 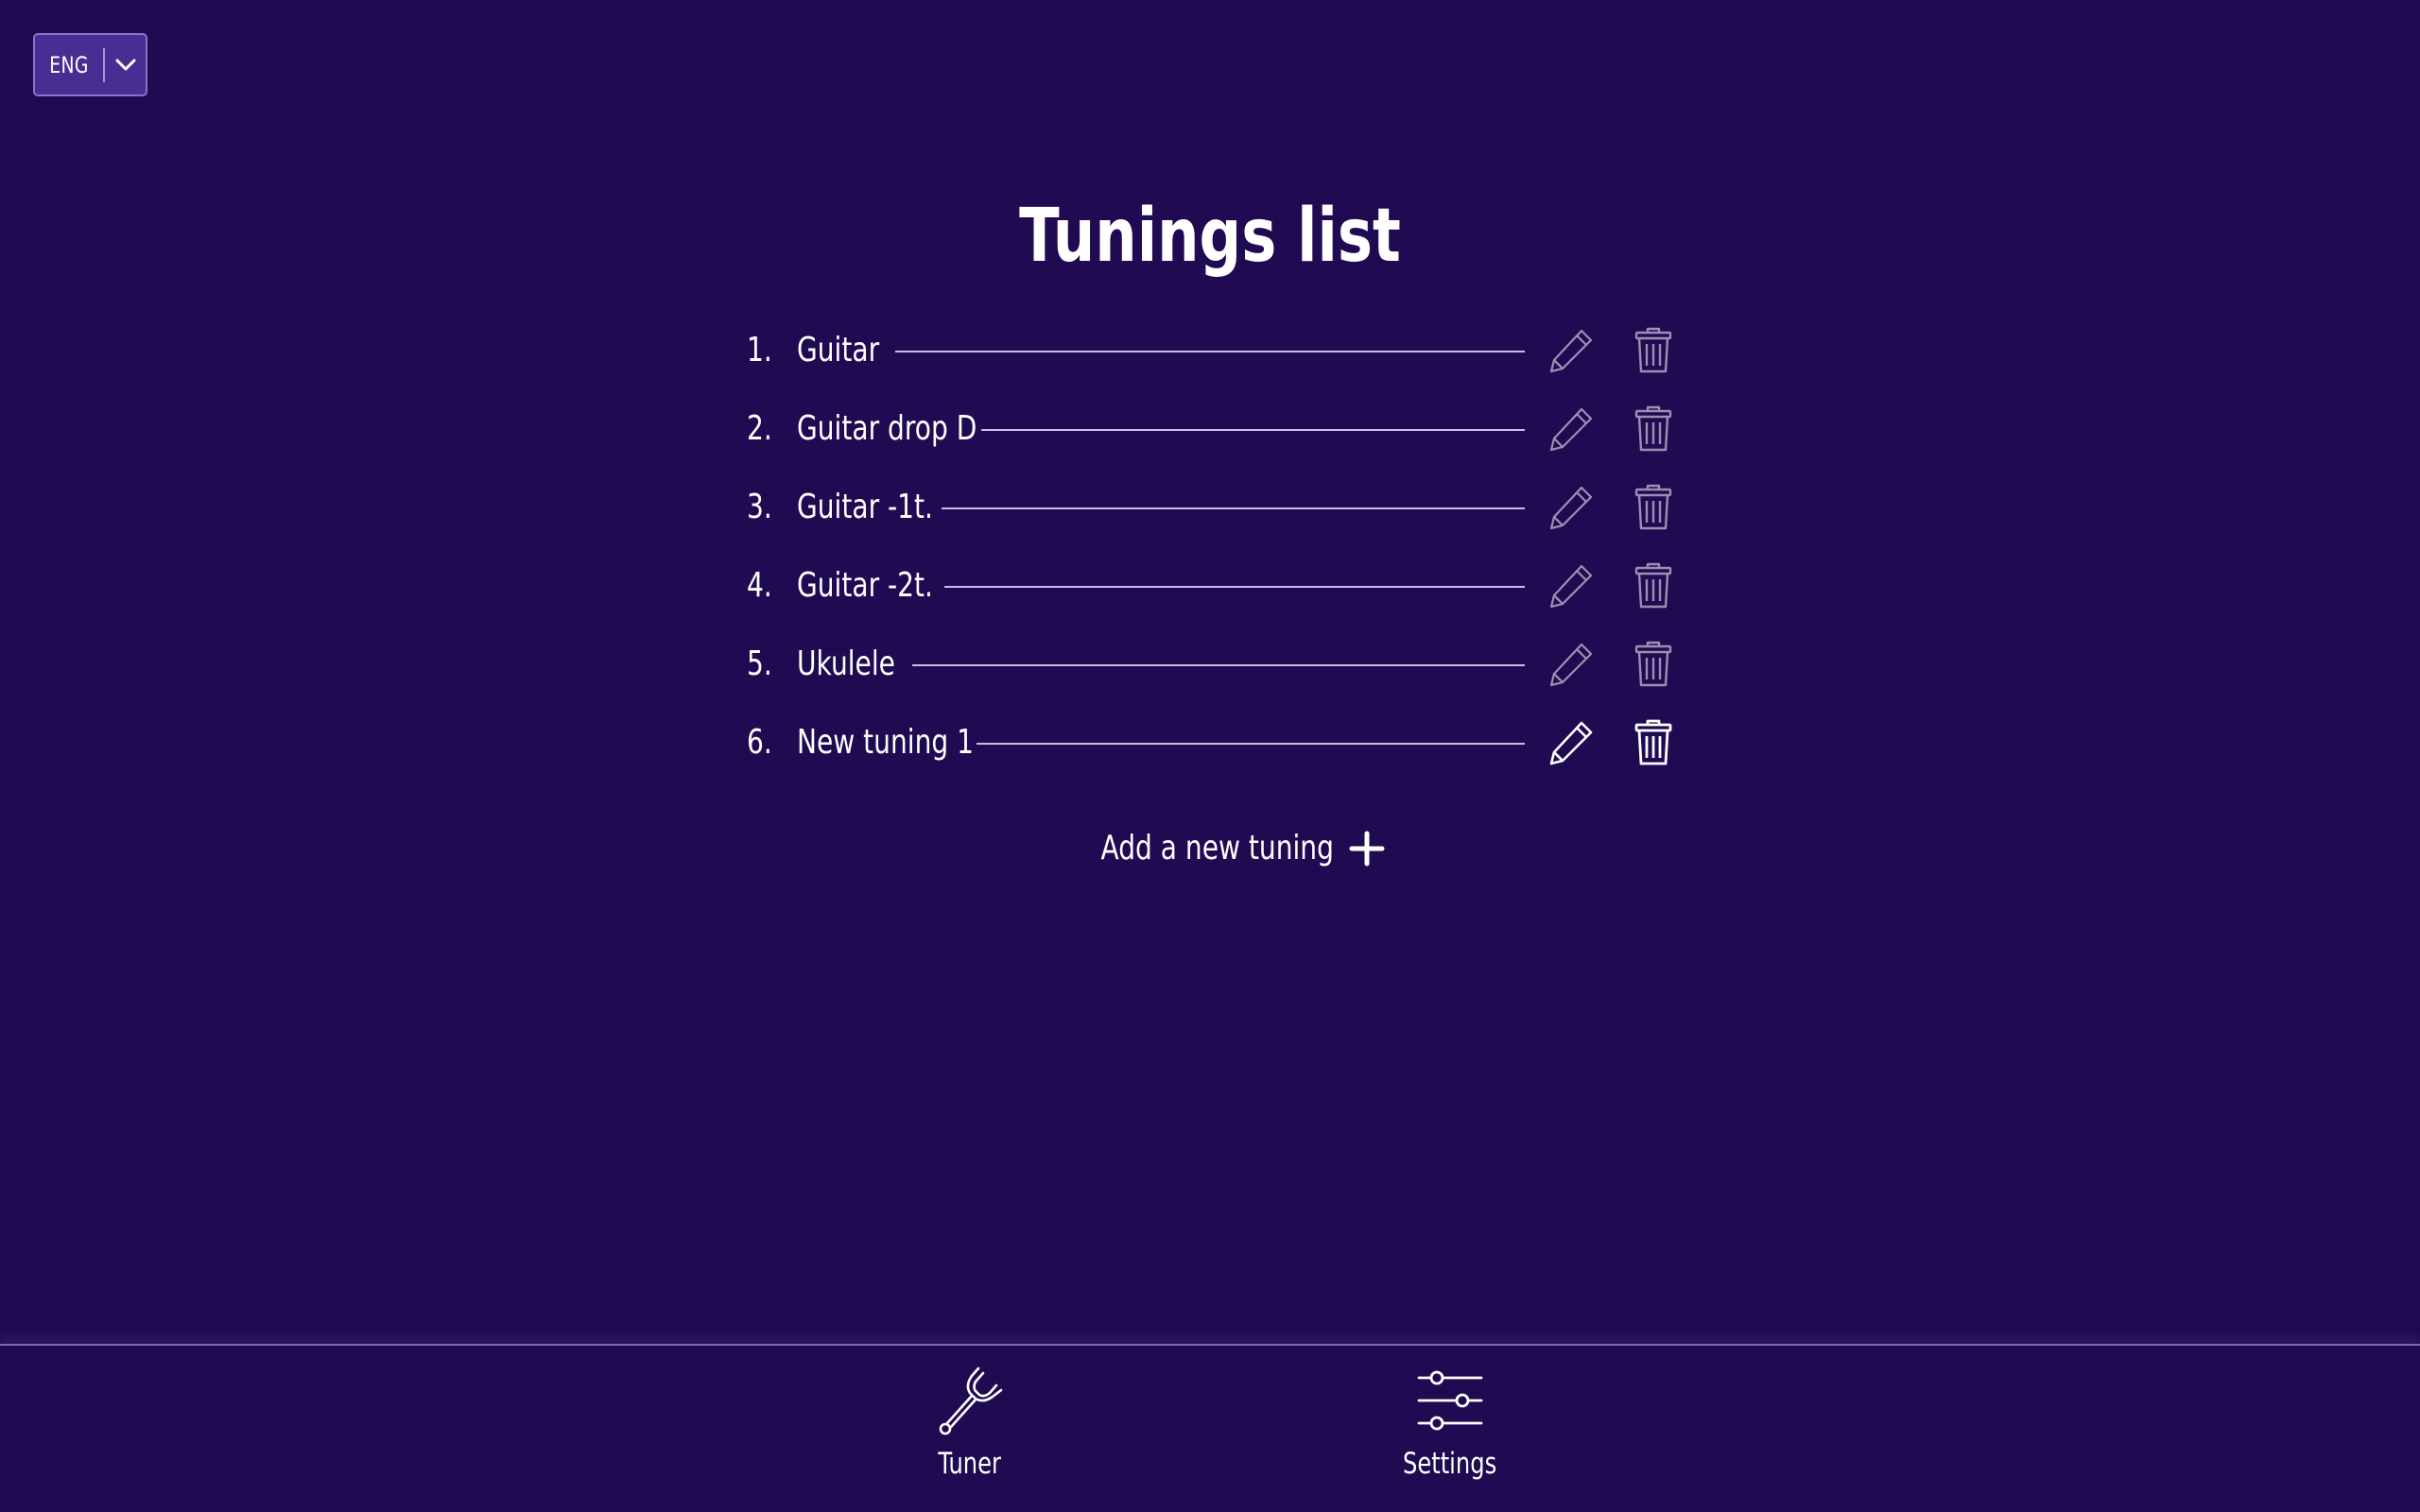 What do you see at coordinates (760, 350) in the screenshot?
I see `tuning-number: 1.` at bounding box center [760, 350].